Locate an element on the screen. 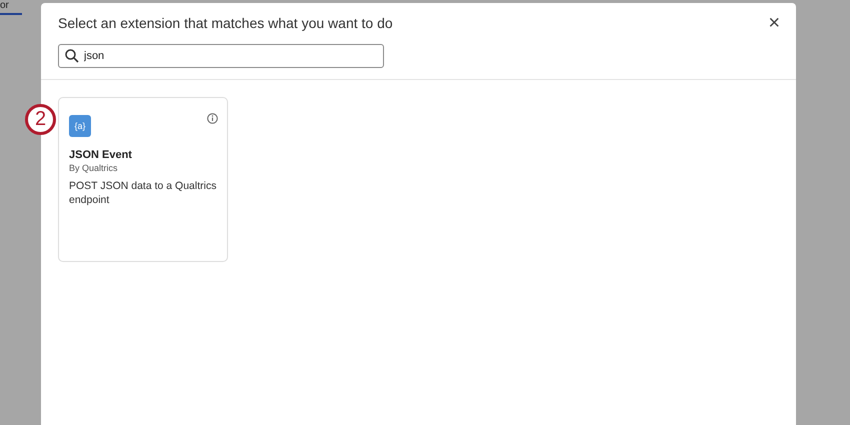 The width and height of the screenshot is (850, 425). info-icon is located at coordinates (212, 118).